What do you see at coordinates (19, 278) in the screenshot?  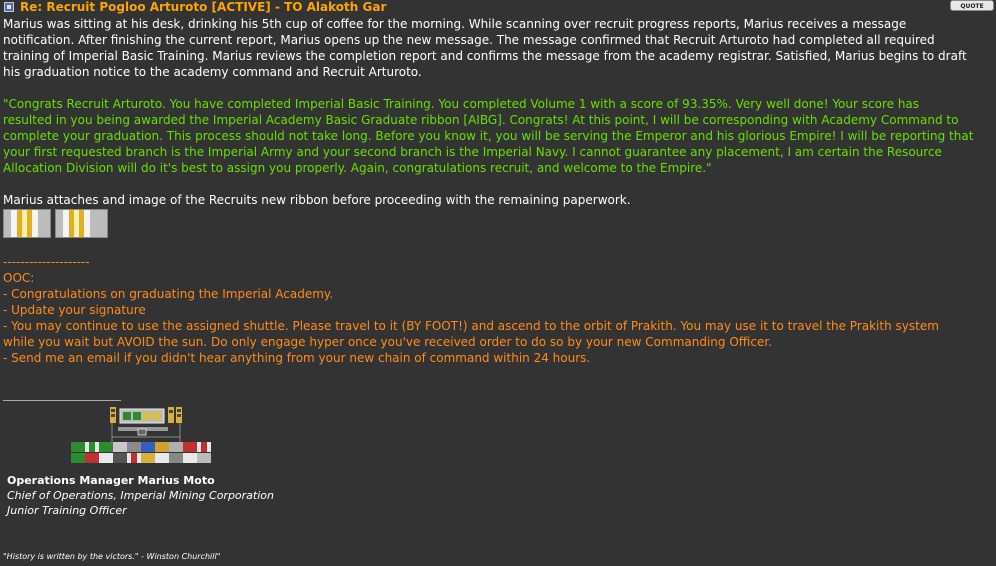 I see `ooc-heading: OOC:` at bounding box center [19, 278].